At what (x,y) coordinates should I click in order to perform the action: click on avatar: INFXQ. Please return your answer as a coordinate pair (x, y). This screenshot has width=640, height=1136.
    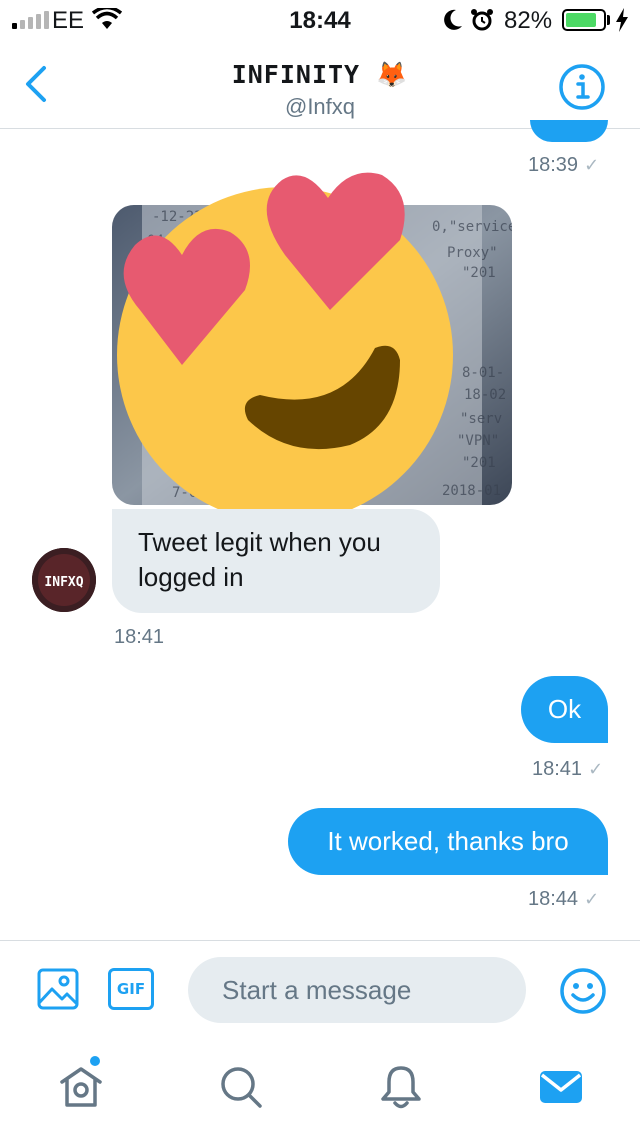
    Looking at the image, I should click on (64, 580).